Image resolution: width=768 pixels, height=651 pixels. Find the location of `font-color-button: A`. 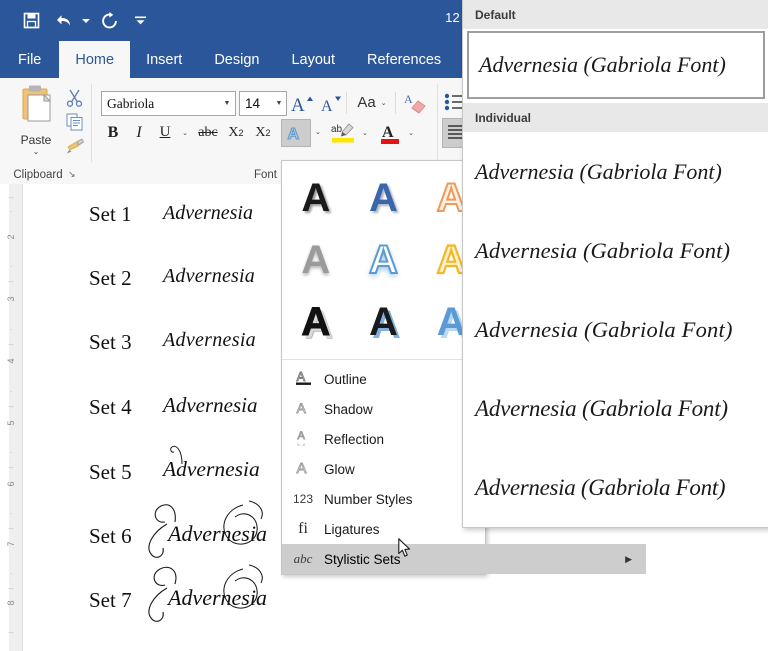

font-color-button: A is located at coordinates (390, 132).